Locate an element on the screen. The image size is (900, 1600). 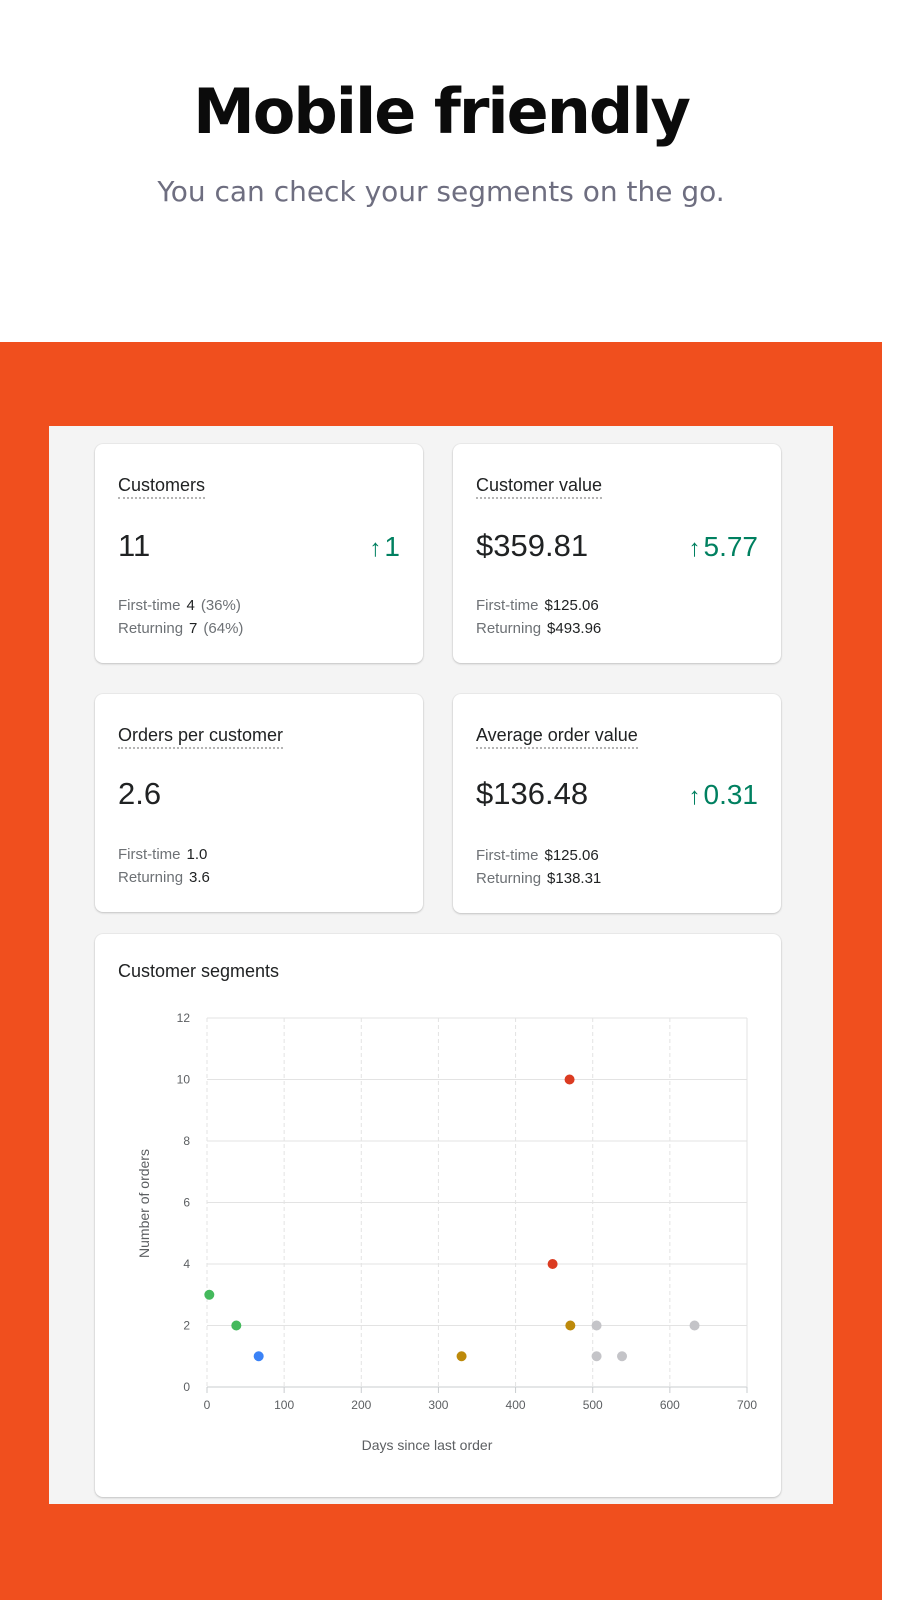
breakdown-percent: (36%) is located at coordinates (220, 605).